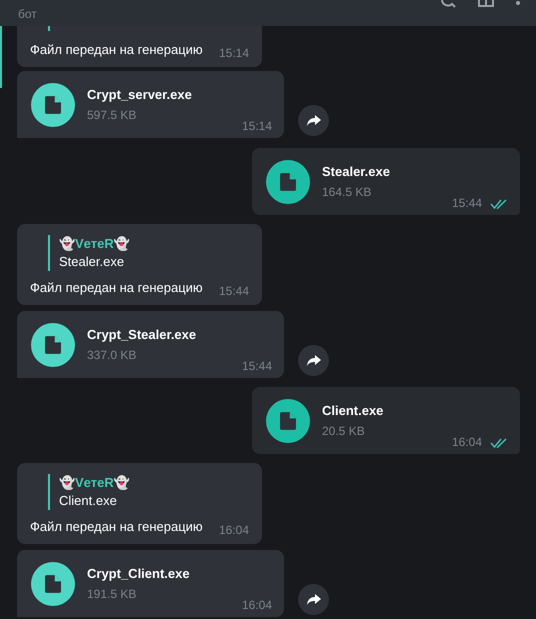 The height and width of the screenshot is (619, 536). What do you see at coordinates (518, 3) in the screenshot?
I see `more-icon` at bounding box center [518, 3].